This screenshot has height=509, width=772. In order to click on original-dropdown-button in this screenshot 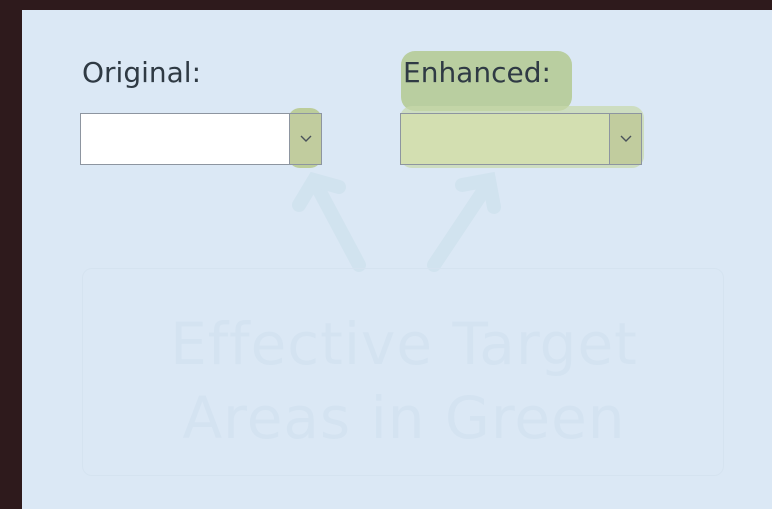, I will do `click(305, 139)`.